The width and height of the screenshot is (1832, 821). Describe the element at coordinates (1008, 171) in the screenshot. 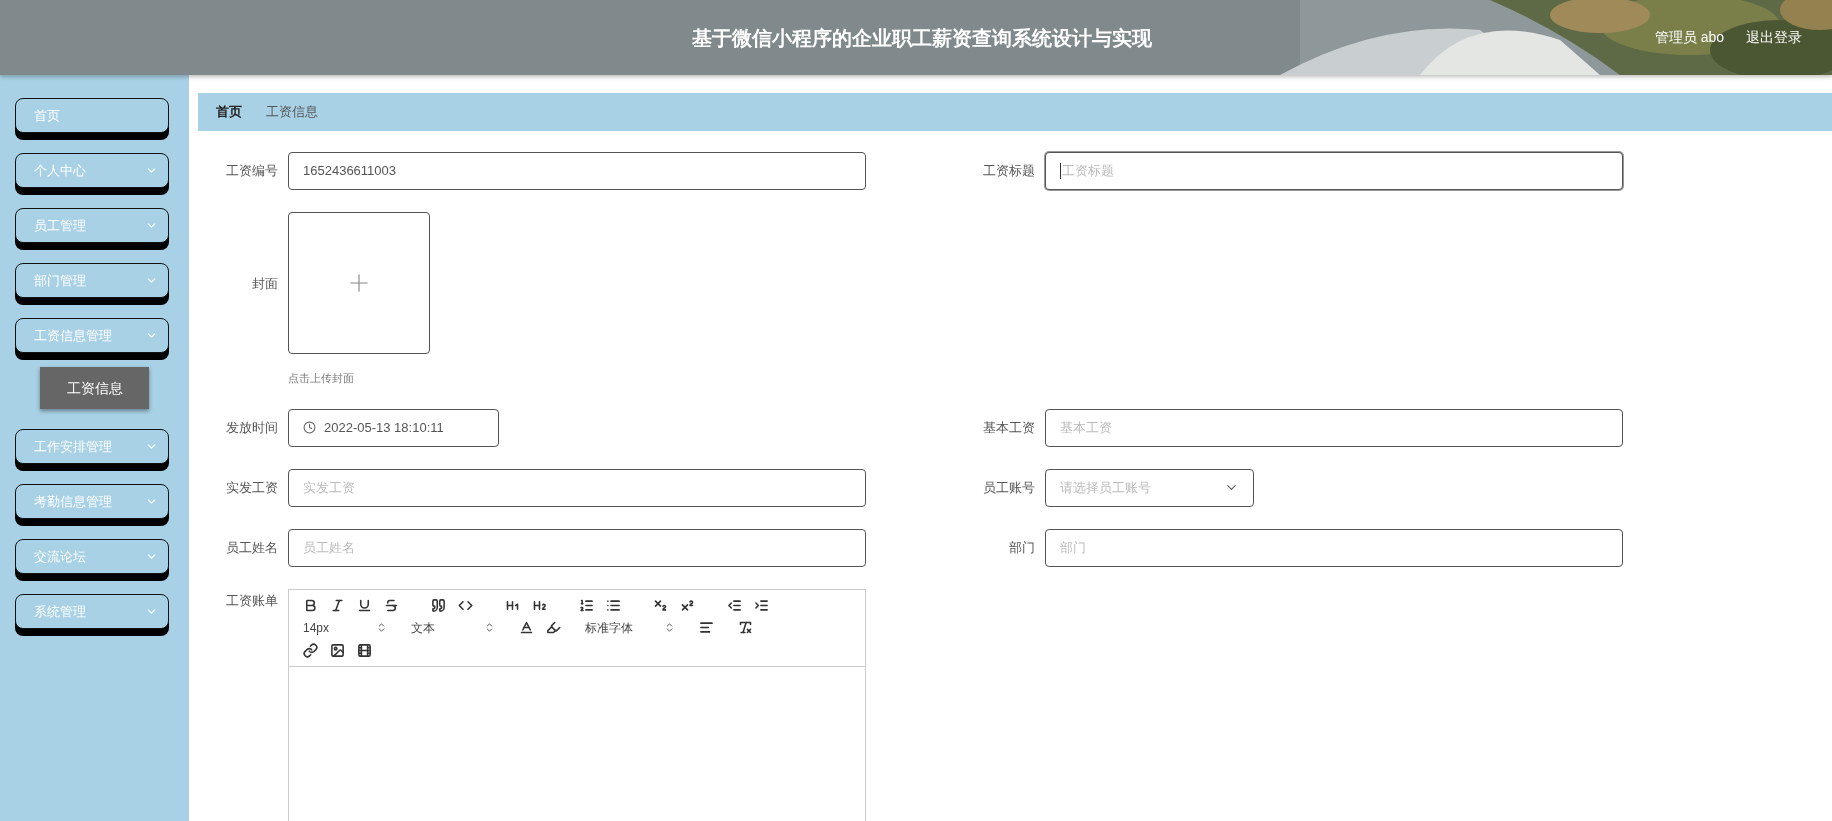

I see `field-label: 工资标题` at that location.